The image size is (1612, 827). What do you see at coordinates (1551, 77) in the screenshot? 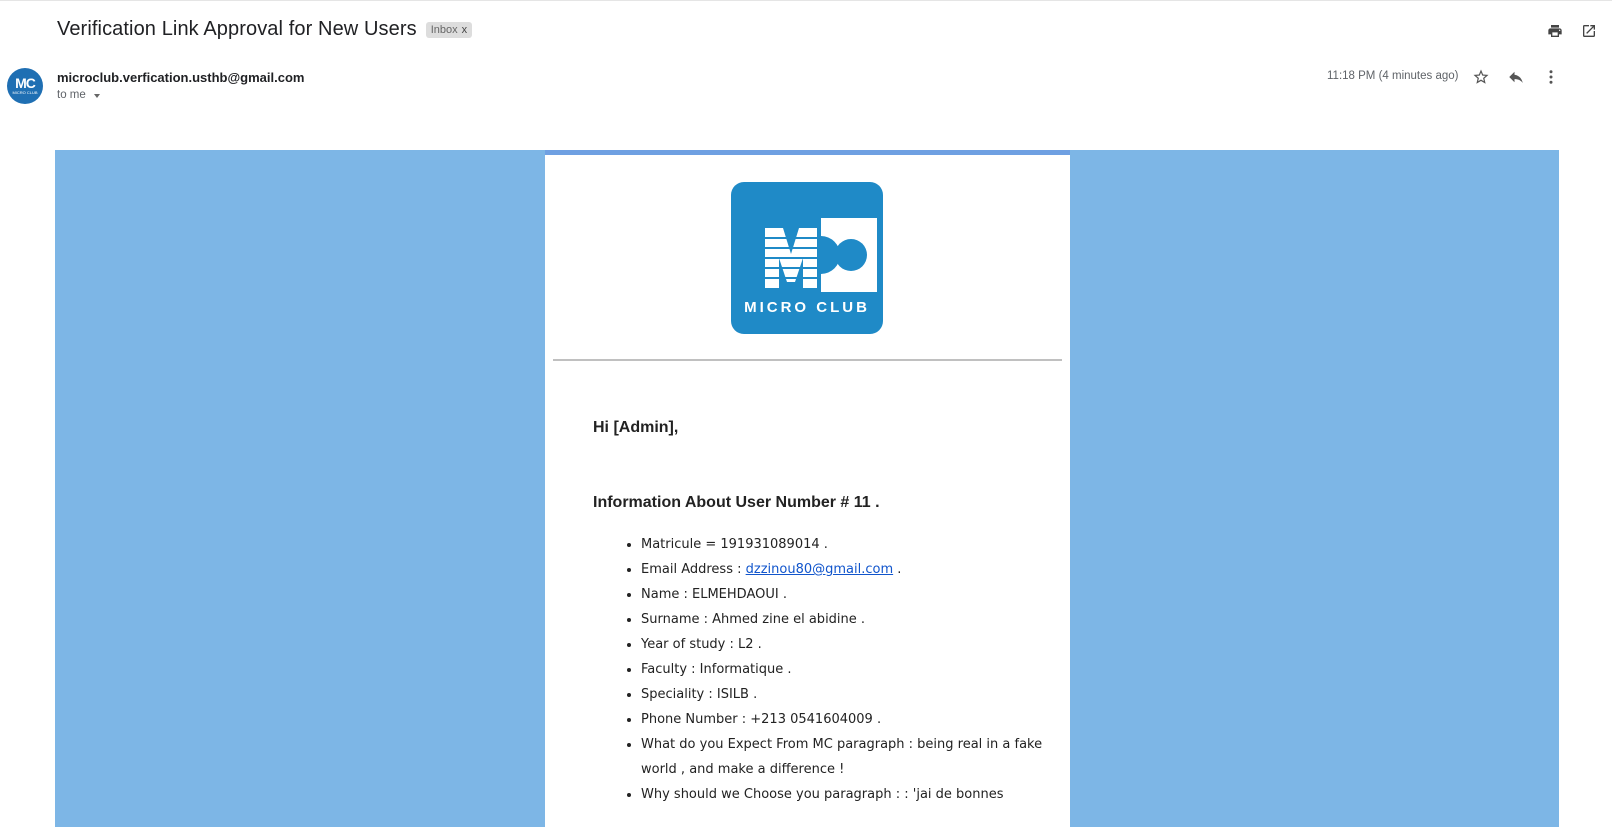
I see `more-vertical-icon` at bounding box center [1551, 77].